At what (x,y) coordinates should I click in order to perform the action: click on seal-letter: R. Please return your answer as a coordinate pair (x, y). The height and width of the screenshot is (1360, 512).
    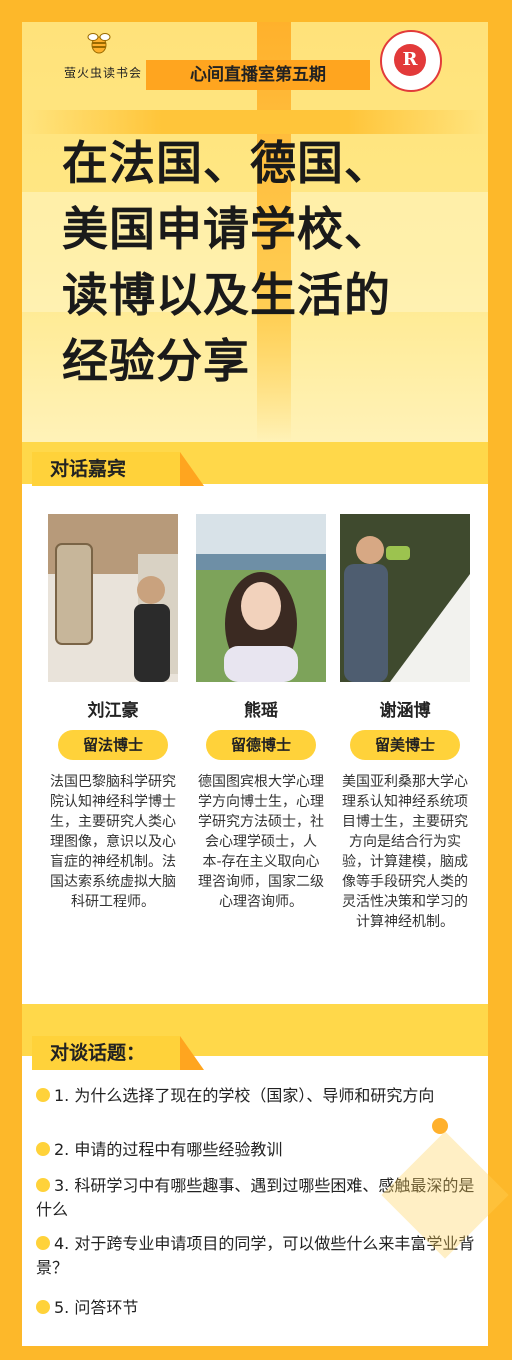
    Looking at the image, I should click on (410, 60).